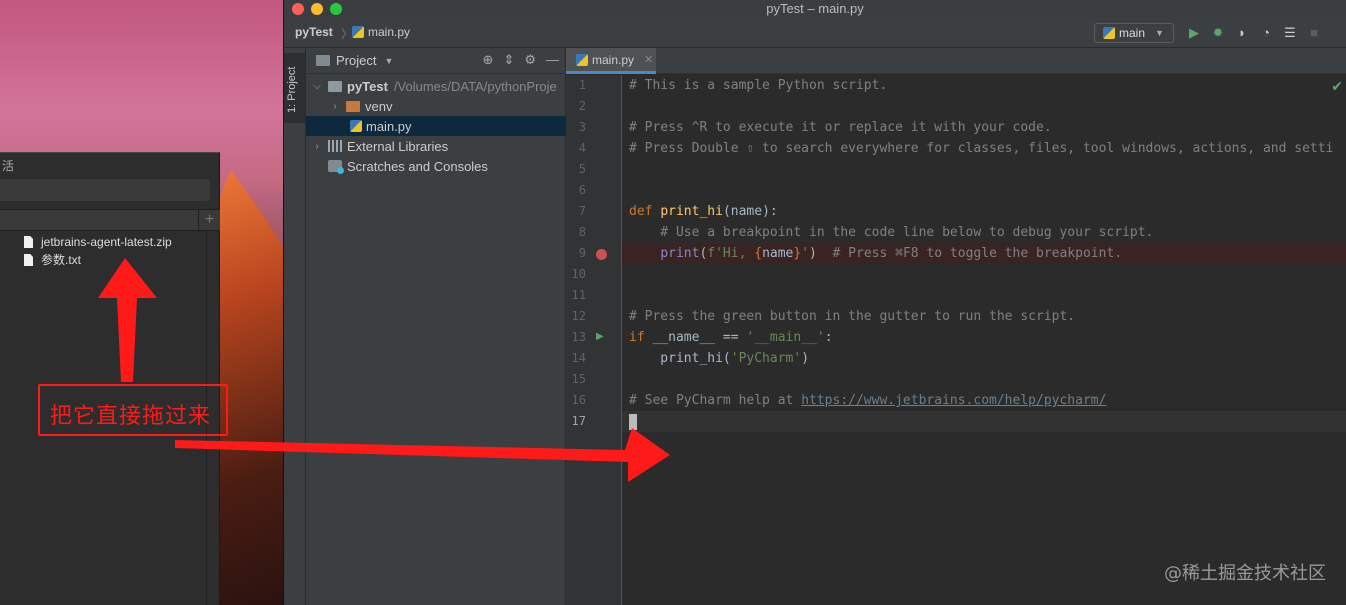 This screenshot has width=1346, height=605. I want to click on run-configuration-selector: main ▼, so click(1134, 33).